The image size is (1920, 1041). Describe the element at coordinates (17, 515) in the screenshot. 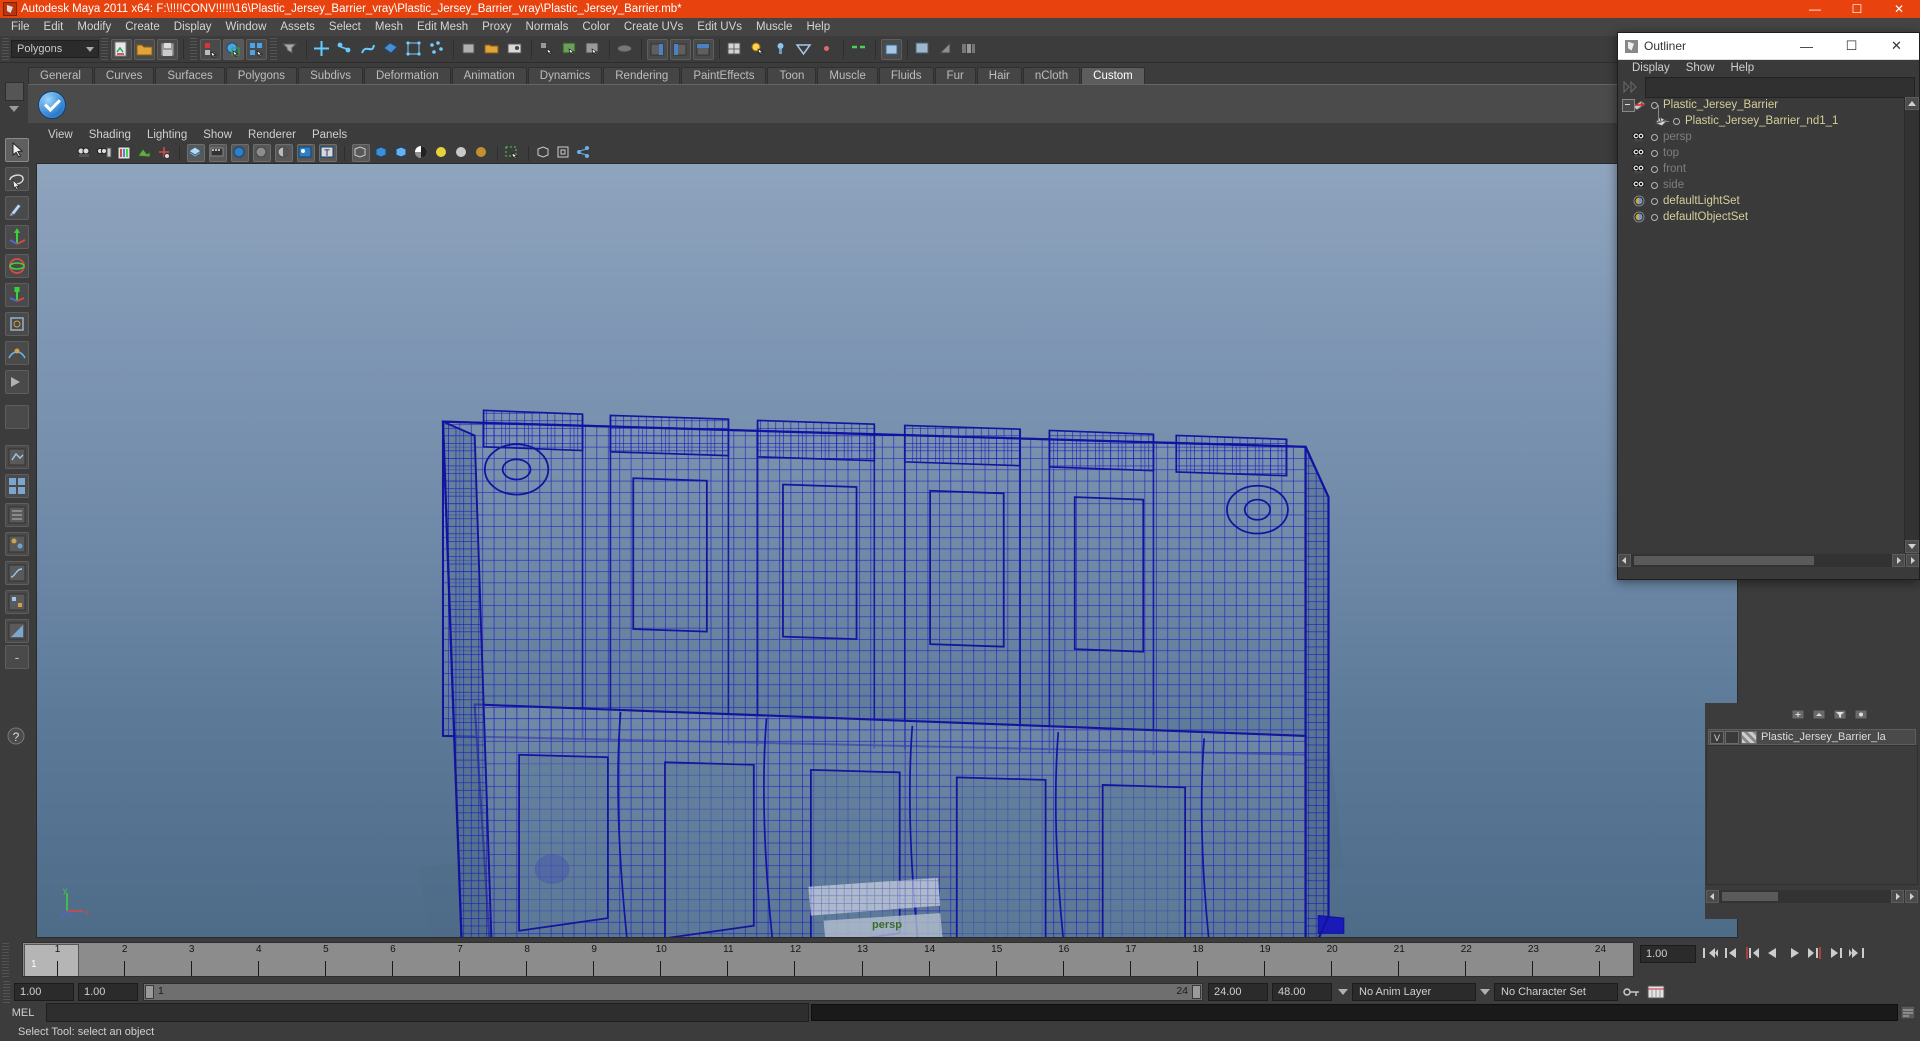

I see `quick-layout-outliner-button` at that location.